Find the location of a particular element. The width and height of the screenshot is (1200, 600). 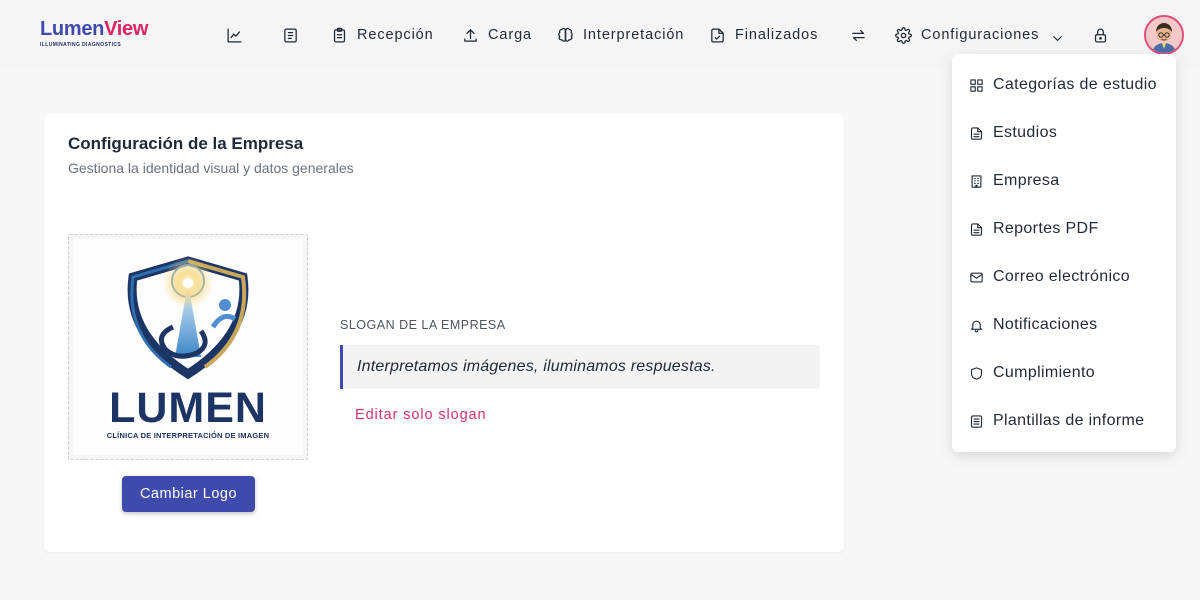

shield-icon is located at coordinates (976, 373).